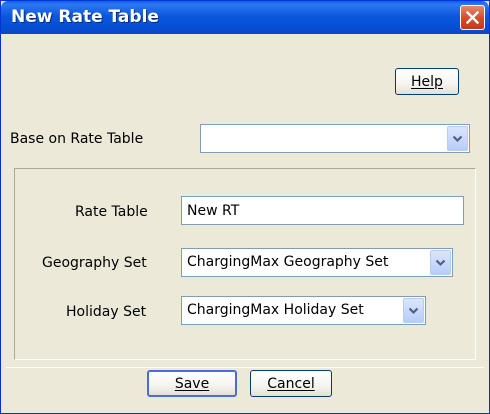 The height and width of the screenshot is (414, 490). I want to click on geography-set-dropdown, so click(440, 262).